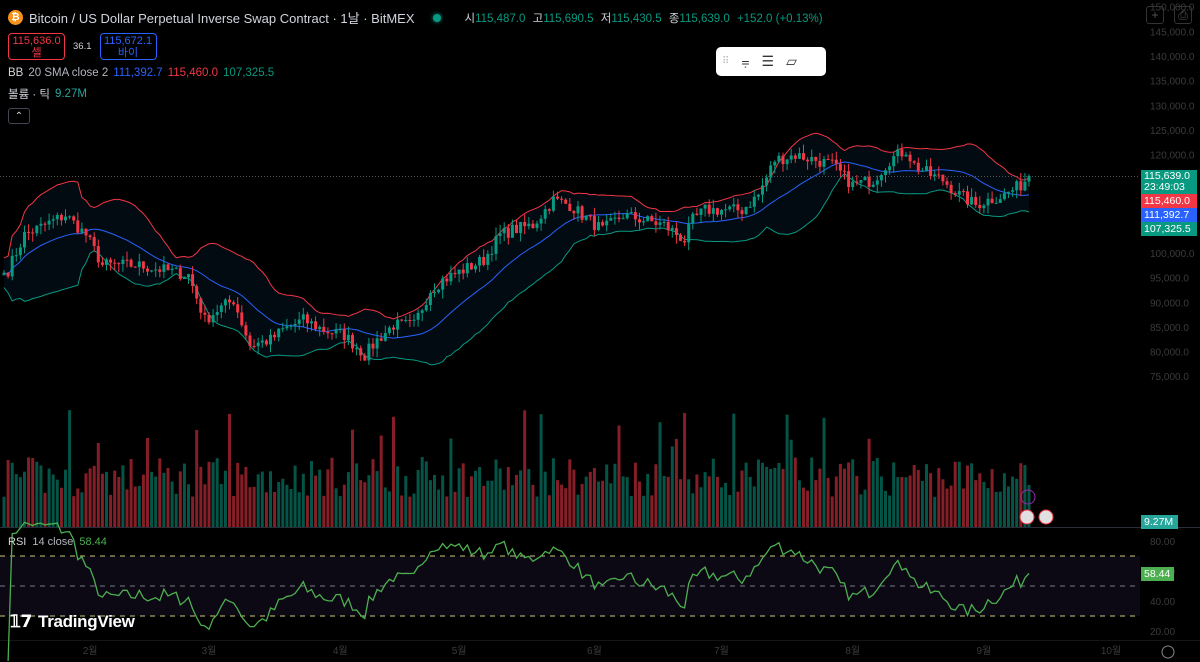 Image resolution: width=1200 pixels, height=662 pixels. What do you see at coordinates (36, 46) in the screenshot?
I see `sell-button: 115,636.0 셀` at bounding box center [36, 46].